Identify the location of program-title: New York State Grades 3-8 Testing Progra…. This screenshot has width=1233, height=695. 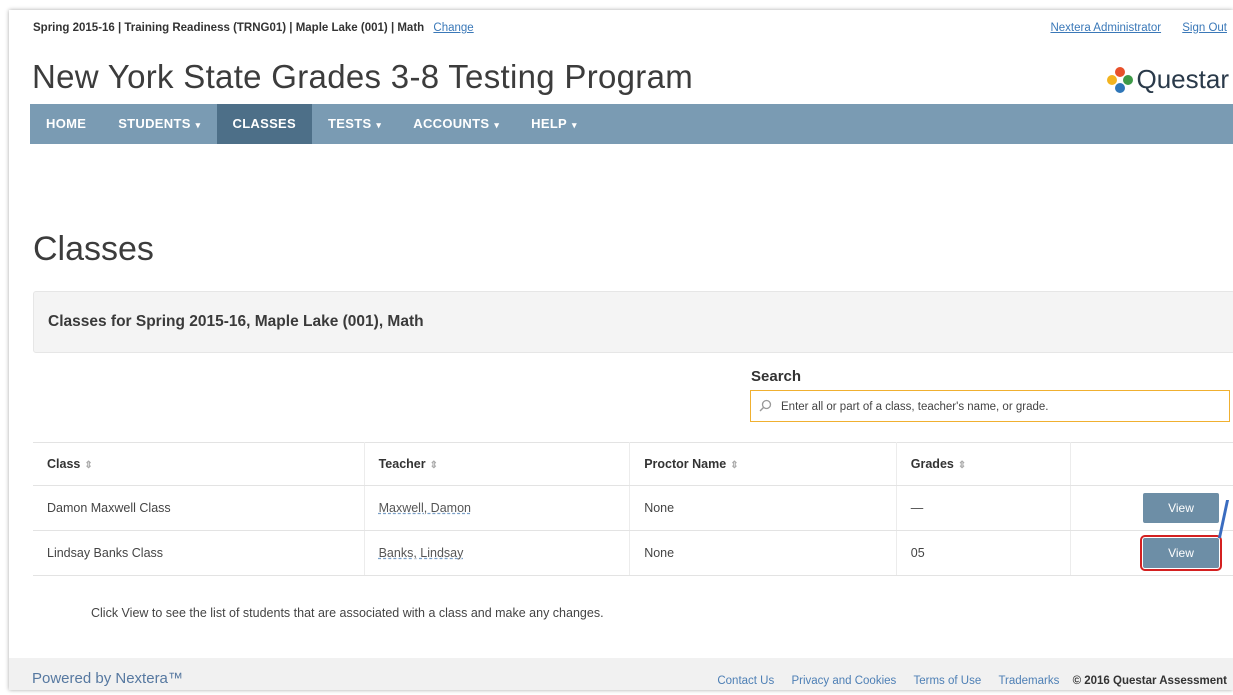
(363, 76).